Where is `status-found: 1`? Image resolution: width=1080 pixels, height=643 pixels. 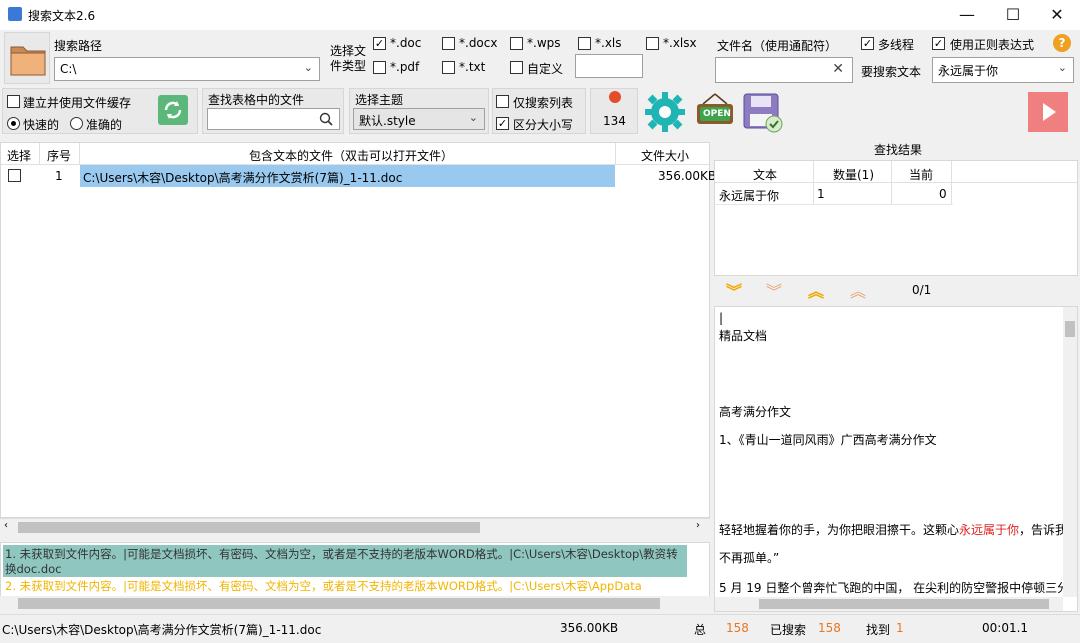 status-found: 1 is located at coordinates (900, 628).